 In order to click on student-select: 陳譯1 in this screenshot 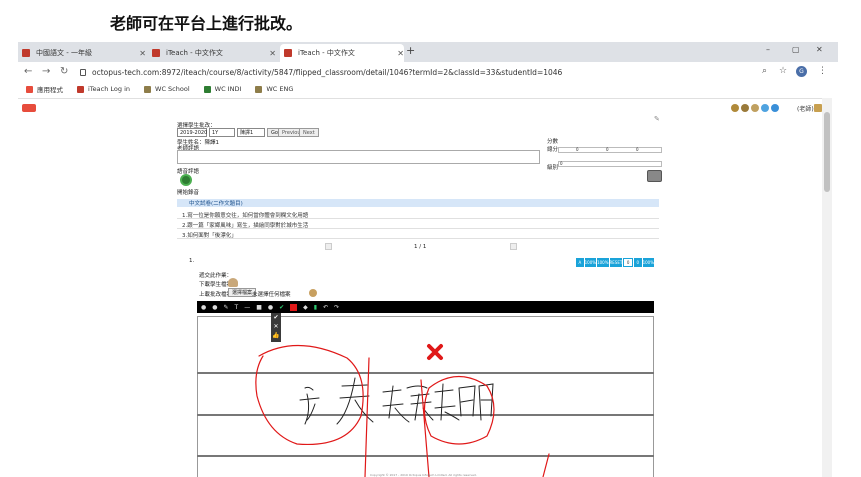, I will do `click(251, 132)`.